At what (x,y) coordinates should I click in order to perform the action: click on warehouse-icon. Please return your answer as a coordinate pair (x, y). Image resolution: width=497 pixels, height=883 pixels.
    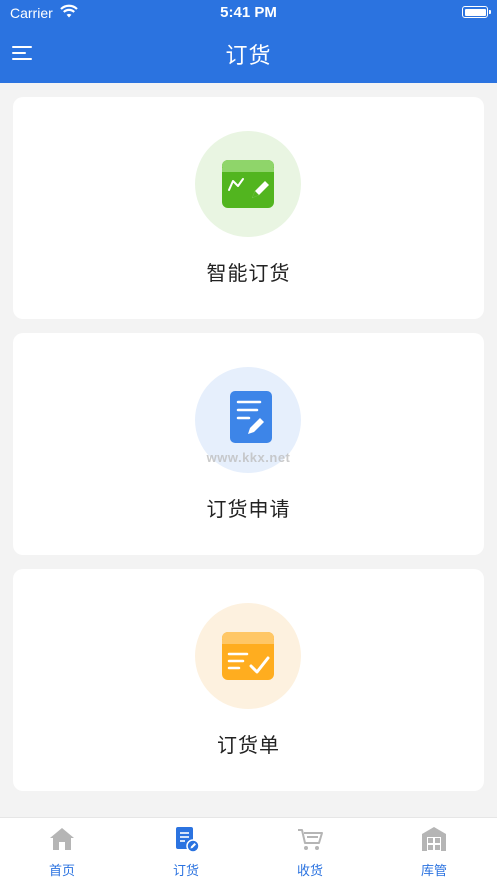
    Looking at the image, I should click on (434, 839).